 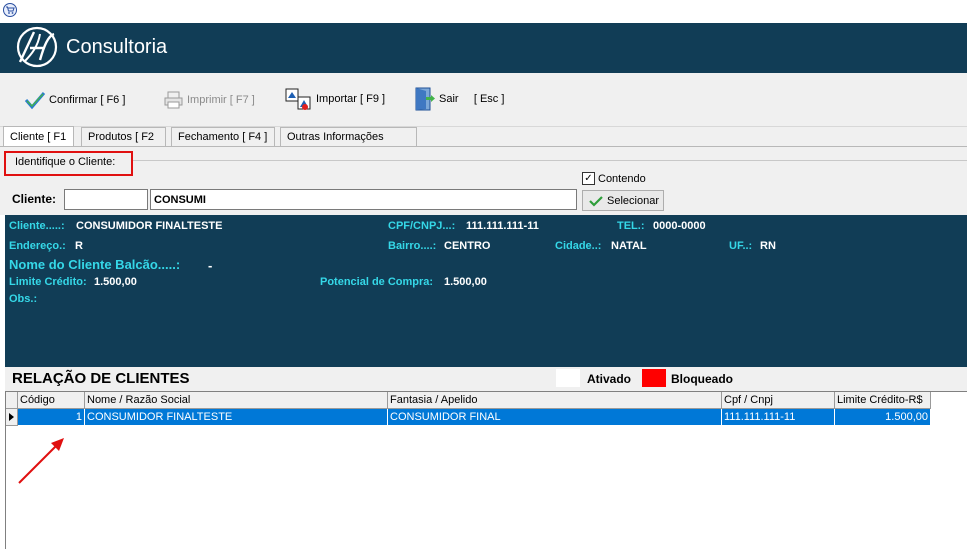 I want to click on contendo-label: Contendo, so click(x=622, y=178).